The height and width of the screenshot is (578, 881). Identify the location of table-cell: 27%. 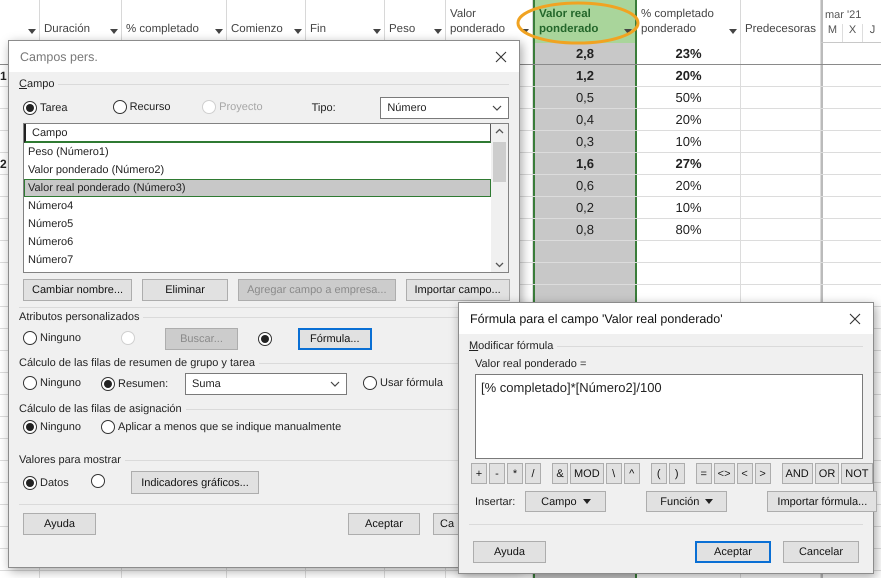
(689, 163).